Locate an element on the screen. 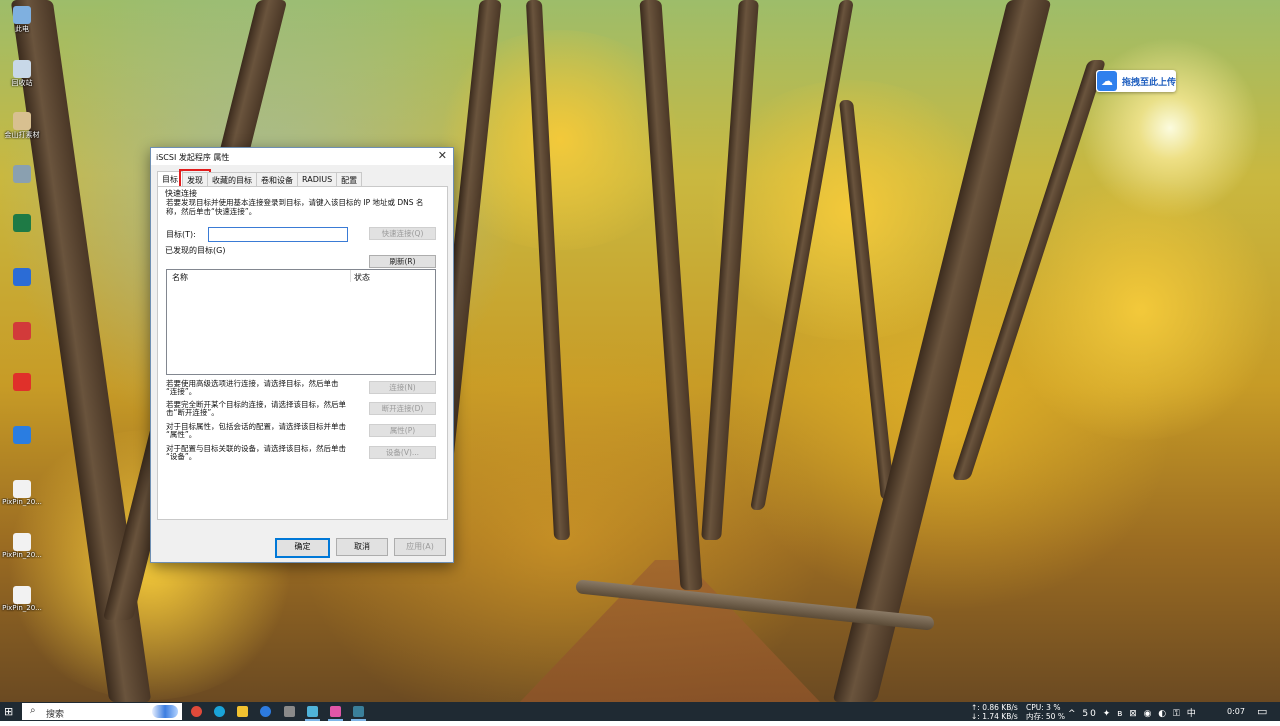 This screenshot has height=726, width=1280. tab-radius: RADIUS is located at coordinates (317, 179).